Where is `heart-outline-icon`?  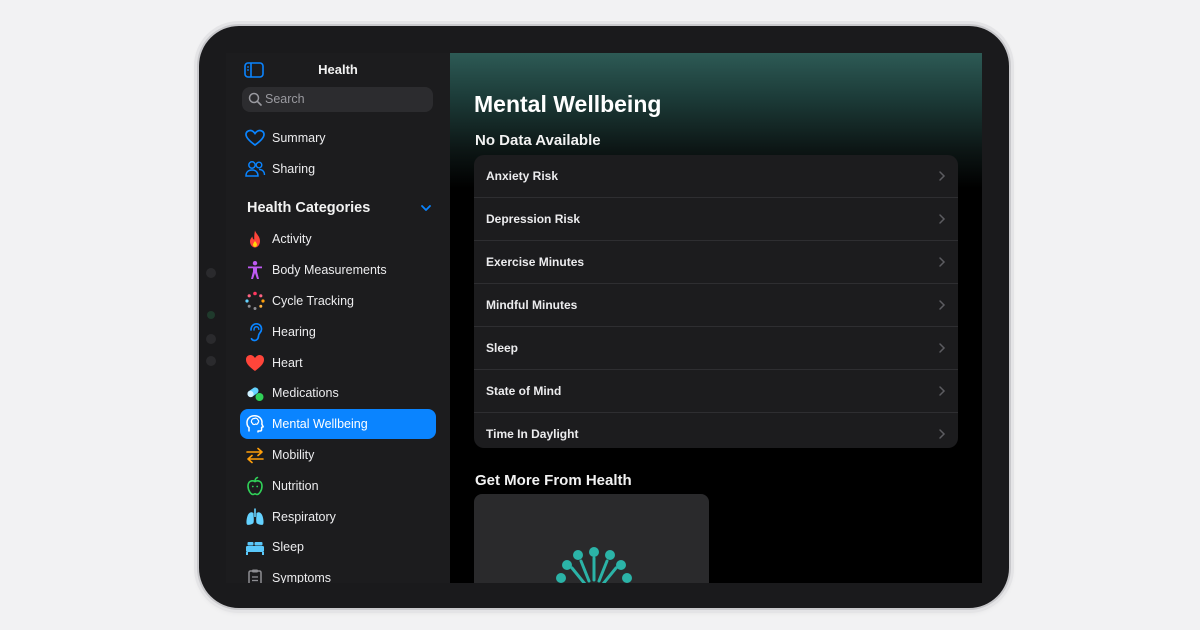 heart-outline-icon is located at coordinates (255, 138).